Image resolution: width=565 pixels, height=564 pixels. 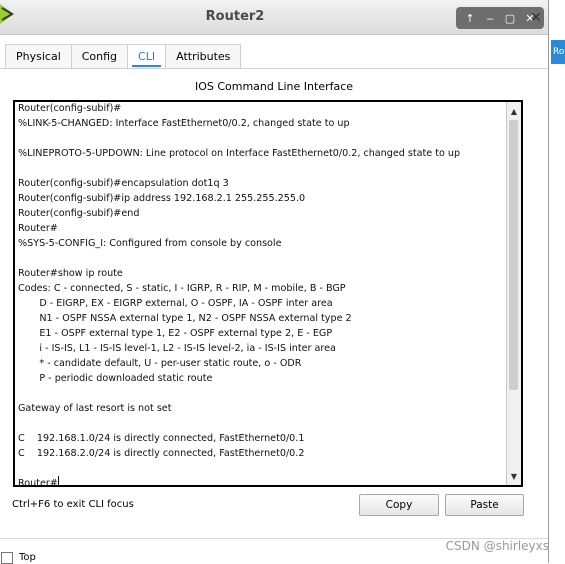 I want to click on tab-bar: Physical Config CLI Attributes, so click(x=123, y=56).